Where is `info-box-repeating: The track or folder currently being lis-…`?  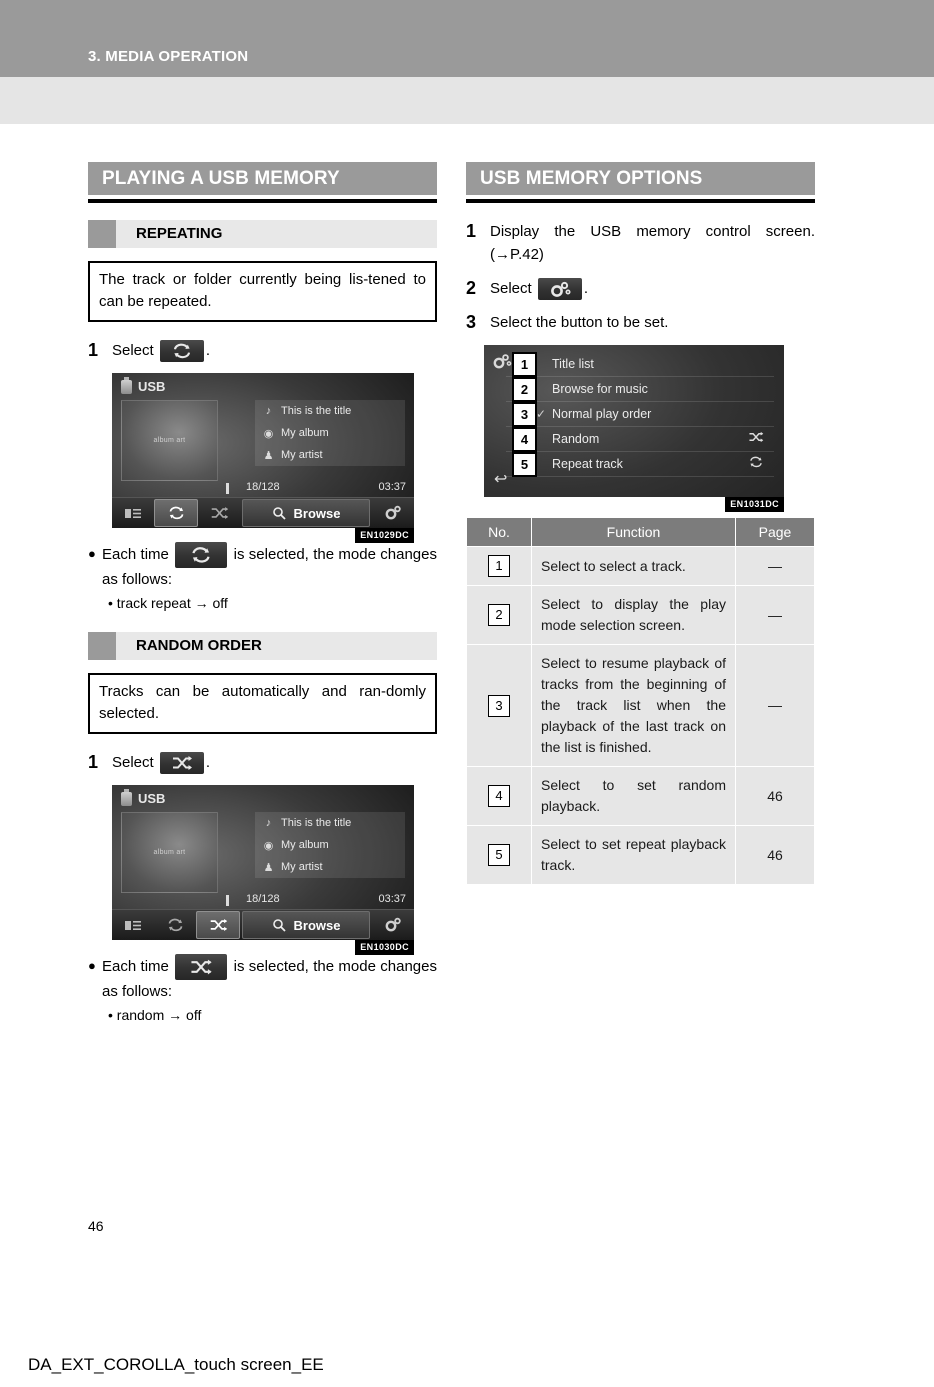 info-box-repeating: The track or folder currently being lis-… is located at coordinates (262, 291).